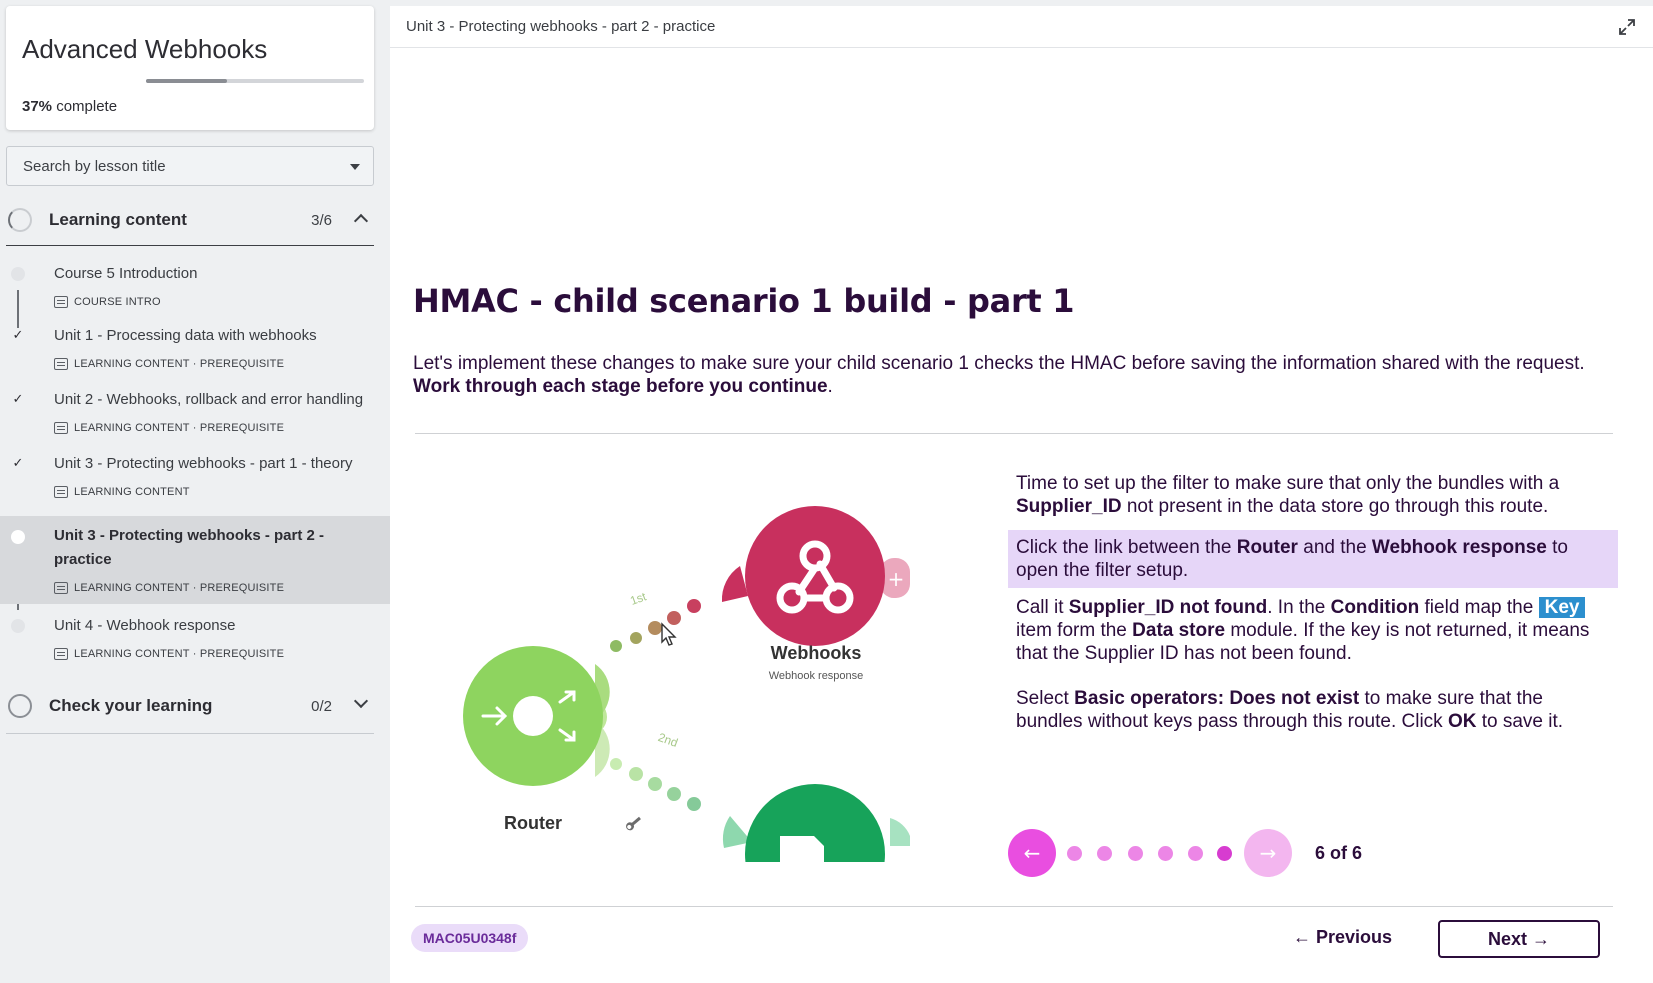  I want to click on section-divider, so click(190, 733).